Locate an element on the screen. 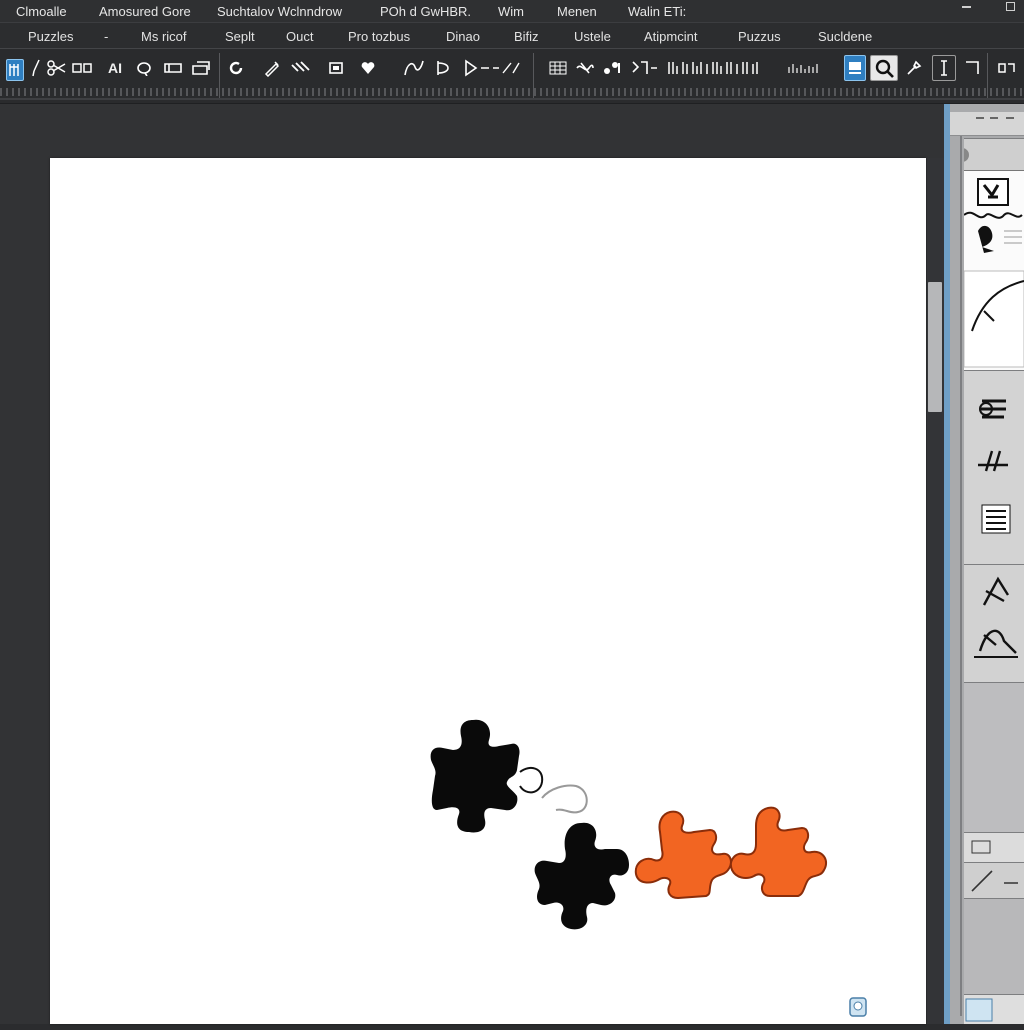 This screenshot has width=1024, height=1030. text-cursor-icon is located at coordinates (944, 68).